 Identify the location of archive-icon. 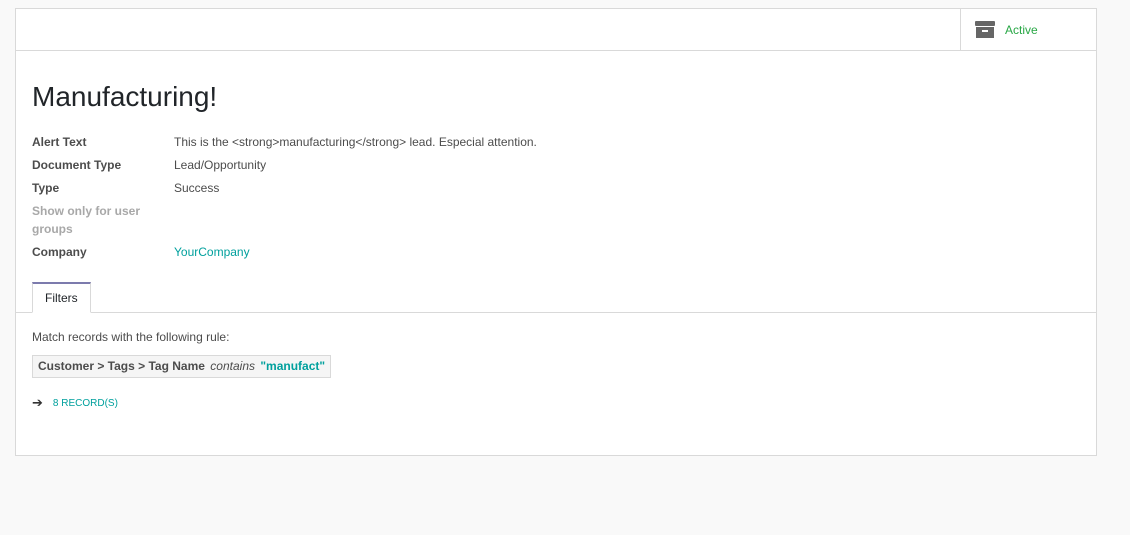
(985, 29).